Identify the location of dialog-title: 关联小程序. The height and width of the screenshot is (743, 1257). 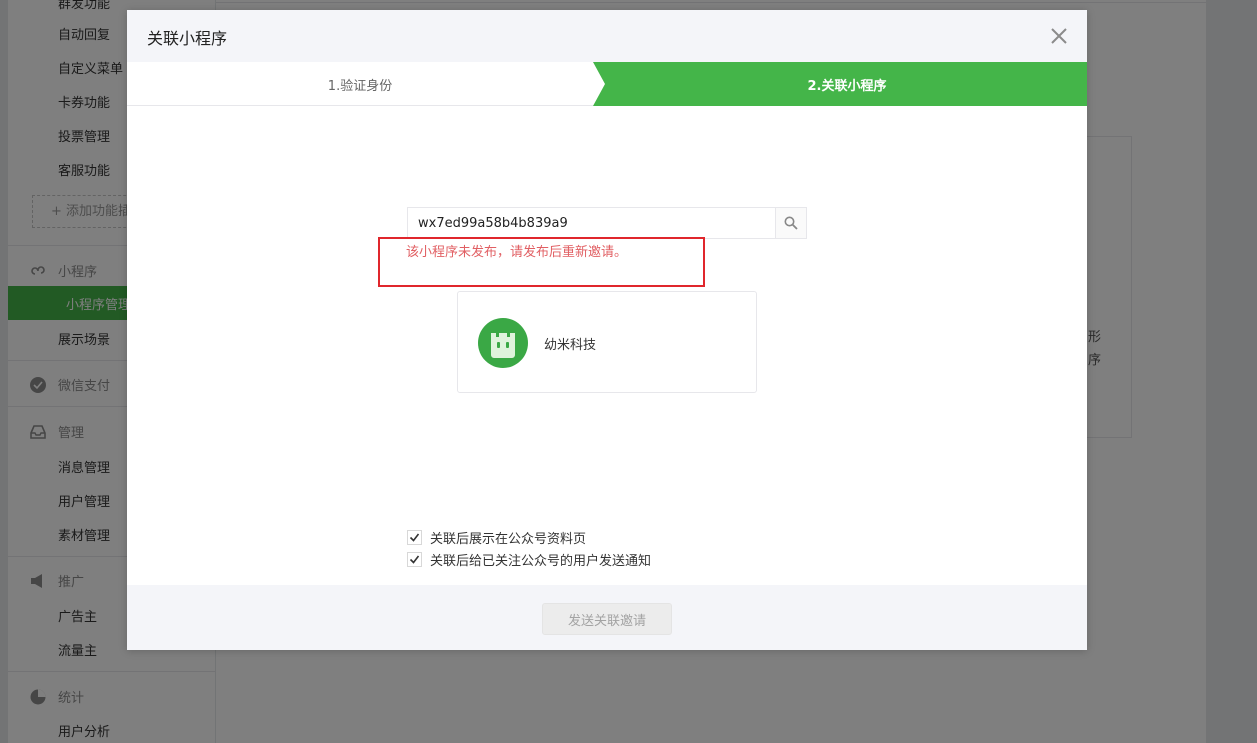
(187, 38).